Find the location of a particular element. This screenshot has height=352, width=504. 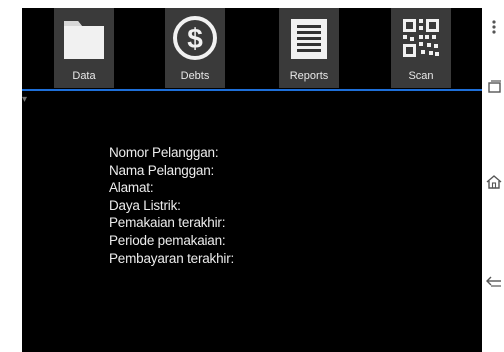

home-icon is located at coordinates (494, 182).